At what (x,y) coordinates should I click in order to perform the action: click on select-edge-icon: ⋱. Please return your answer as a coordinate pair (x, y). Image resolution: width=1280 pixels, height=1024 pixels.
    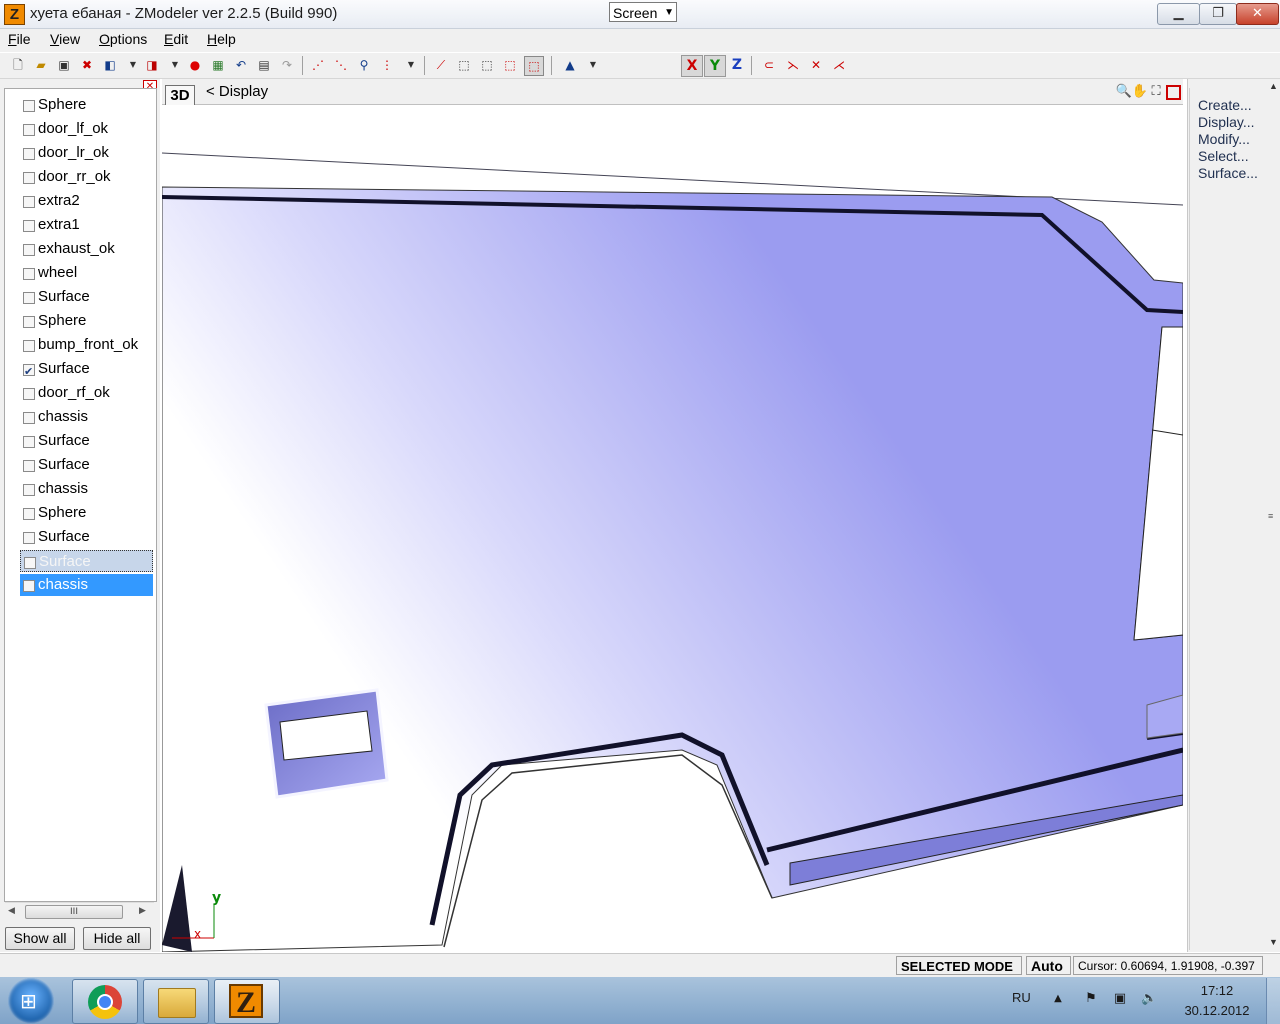
    Looking at the image, I should click on (341, 65).